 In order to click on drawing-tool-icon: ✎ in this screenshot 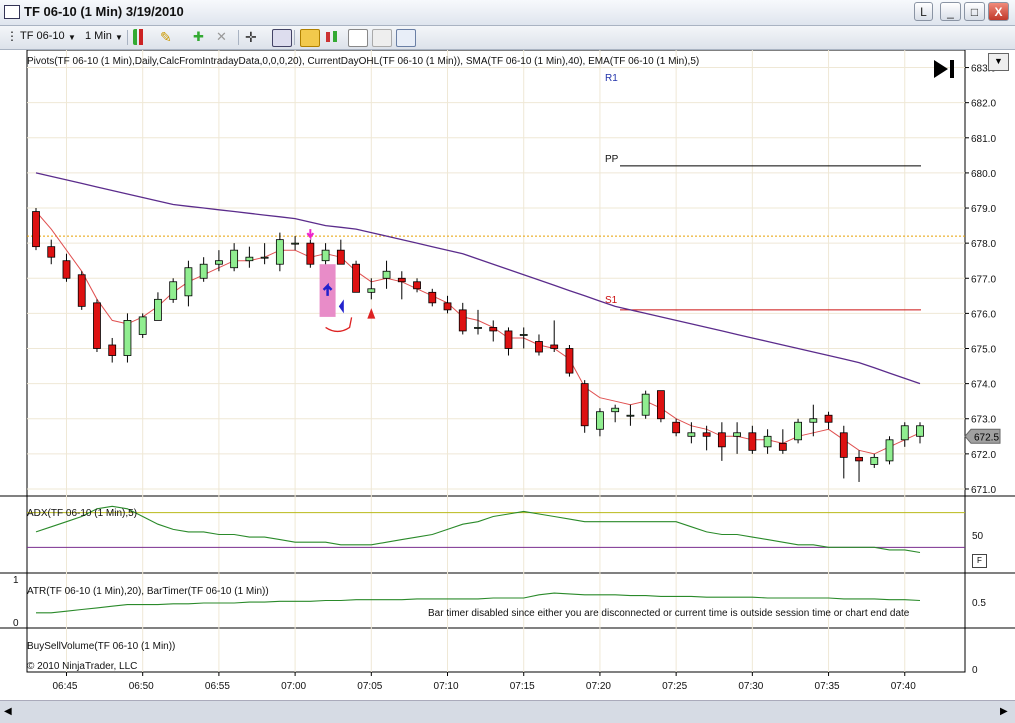, I will do `click(169, 37)`.